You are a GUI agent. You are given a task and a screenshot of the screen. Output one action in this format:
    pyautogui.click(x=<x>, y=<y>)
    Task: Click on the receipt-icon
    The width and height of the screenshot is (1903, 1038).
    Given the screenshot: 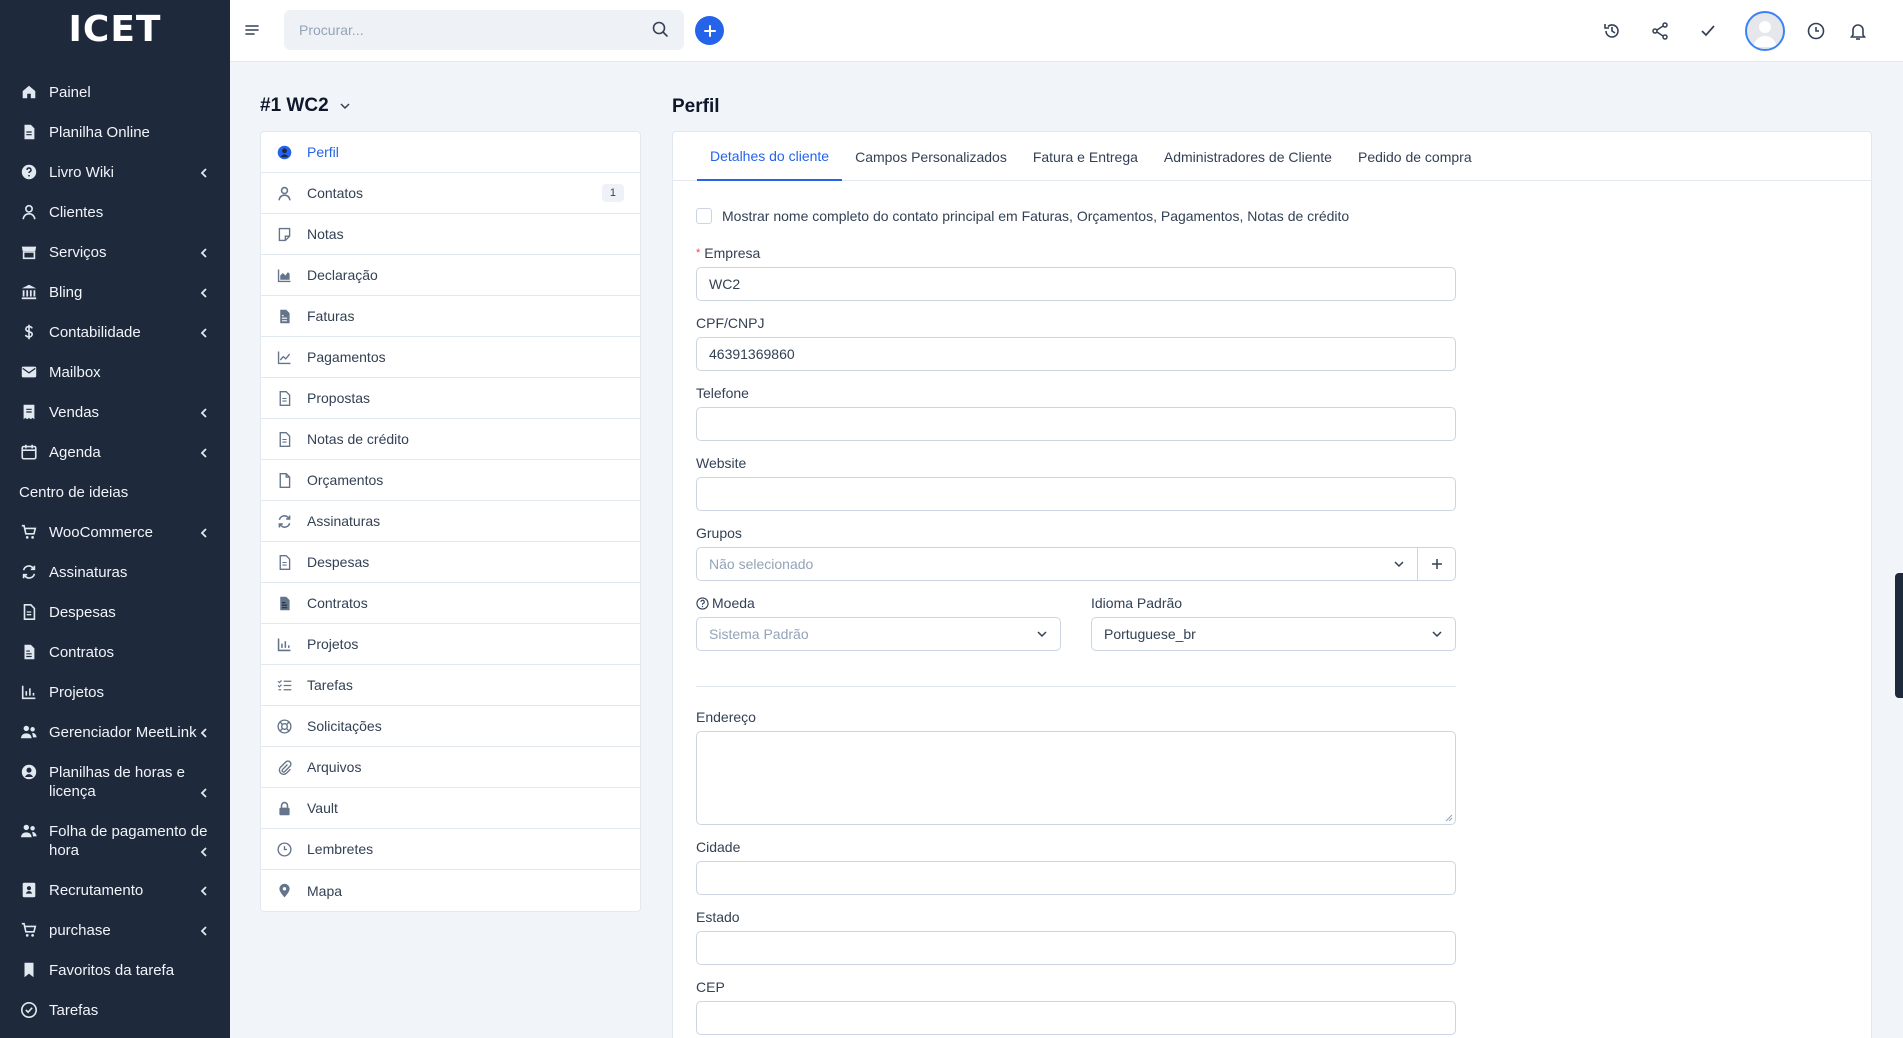 What is the action you would take?
    pyautogui.click(x=29, y=412)
    